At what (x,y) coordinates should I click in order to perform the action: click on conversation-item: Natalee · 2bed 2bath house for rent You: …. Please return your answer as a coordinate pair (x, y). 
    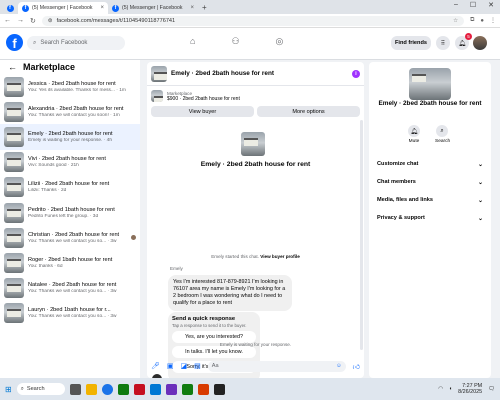
    Looking at the image, I should click on (70, 288).